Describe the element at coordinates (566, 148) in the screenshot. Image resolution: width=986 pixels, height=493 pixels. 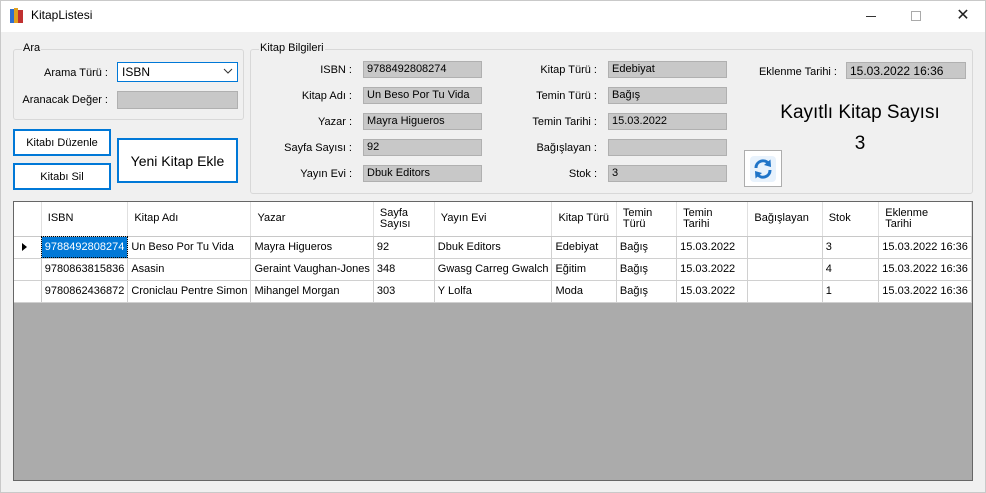
I see `donor-label: Bağışlayan :` at that location.